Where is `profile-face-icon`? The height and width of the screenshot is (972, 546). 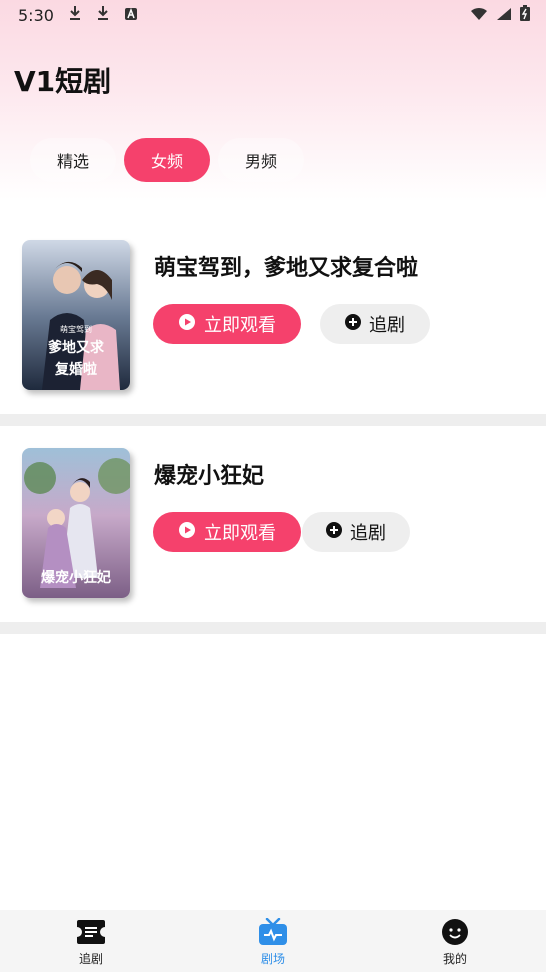 profile-face-icon is located at coordinates (455, 932).